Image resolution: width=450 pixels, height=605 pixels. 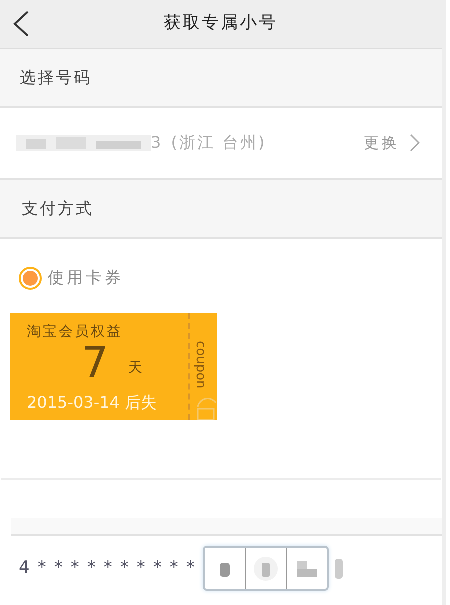 What do you see at coordinates (30, 278) in the screenshot?
I see `radio-button` at bounding box center [30, 278].